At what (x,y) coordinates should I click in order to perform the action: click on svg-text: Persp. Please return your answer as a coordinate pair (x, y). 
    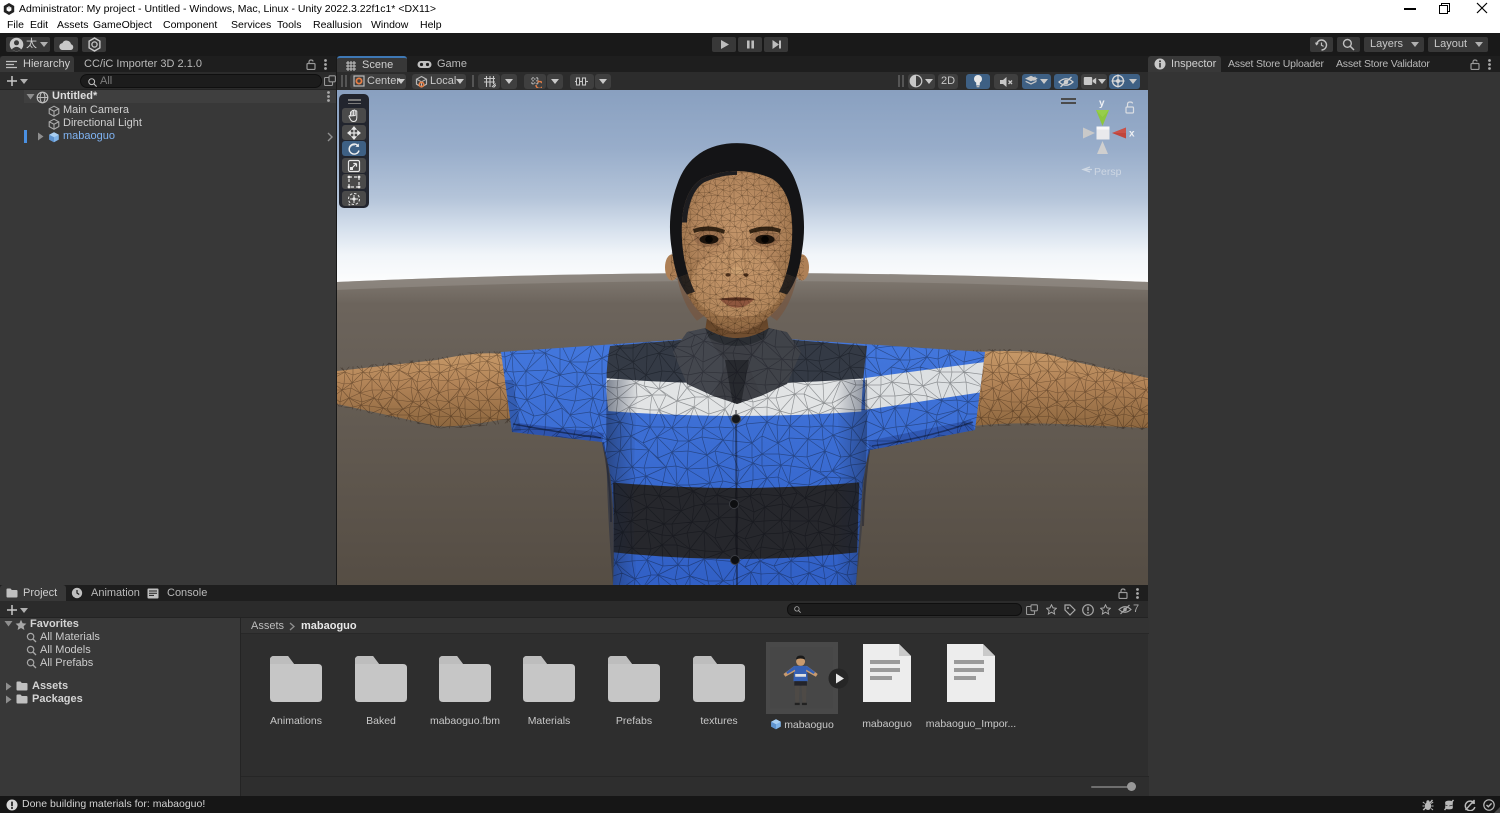
    Looking at the image, I should click on (1108, 172).